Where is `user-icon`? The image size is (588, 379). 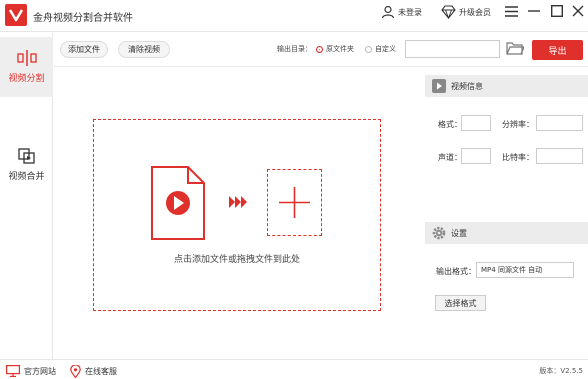
user-icon is located at coordinates (388, 12).